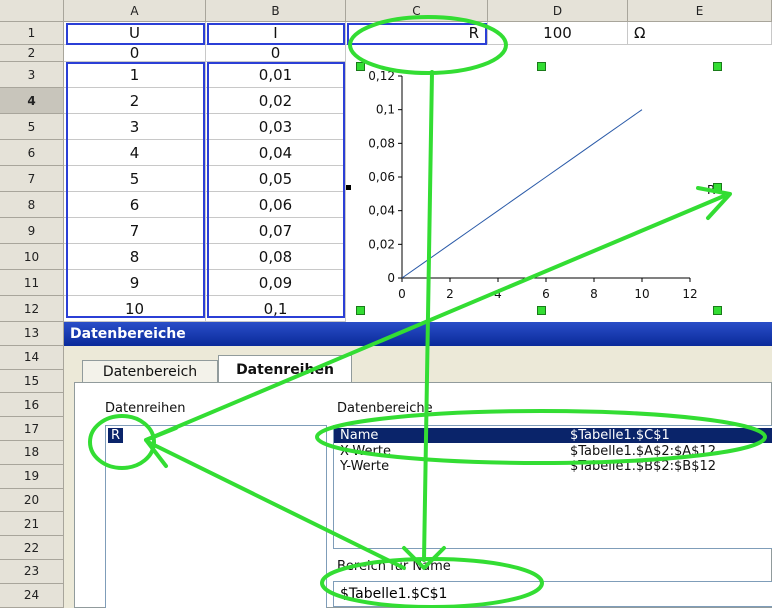 The image size is (772, 608). What do you see at coordinates (150, 371) in the screenshot?
I see `tab-datenbereich: Datenbereich` at bounding box center [150, 371].